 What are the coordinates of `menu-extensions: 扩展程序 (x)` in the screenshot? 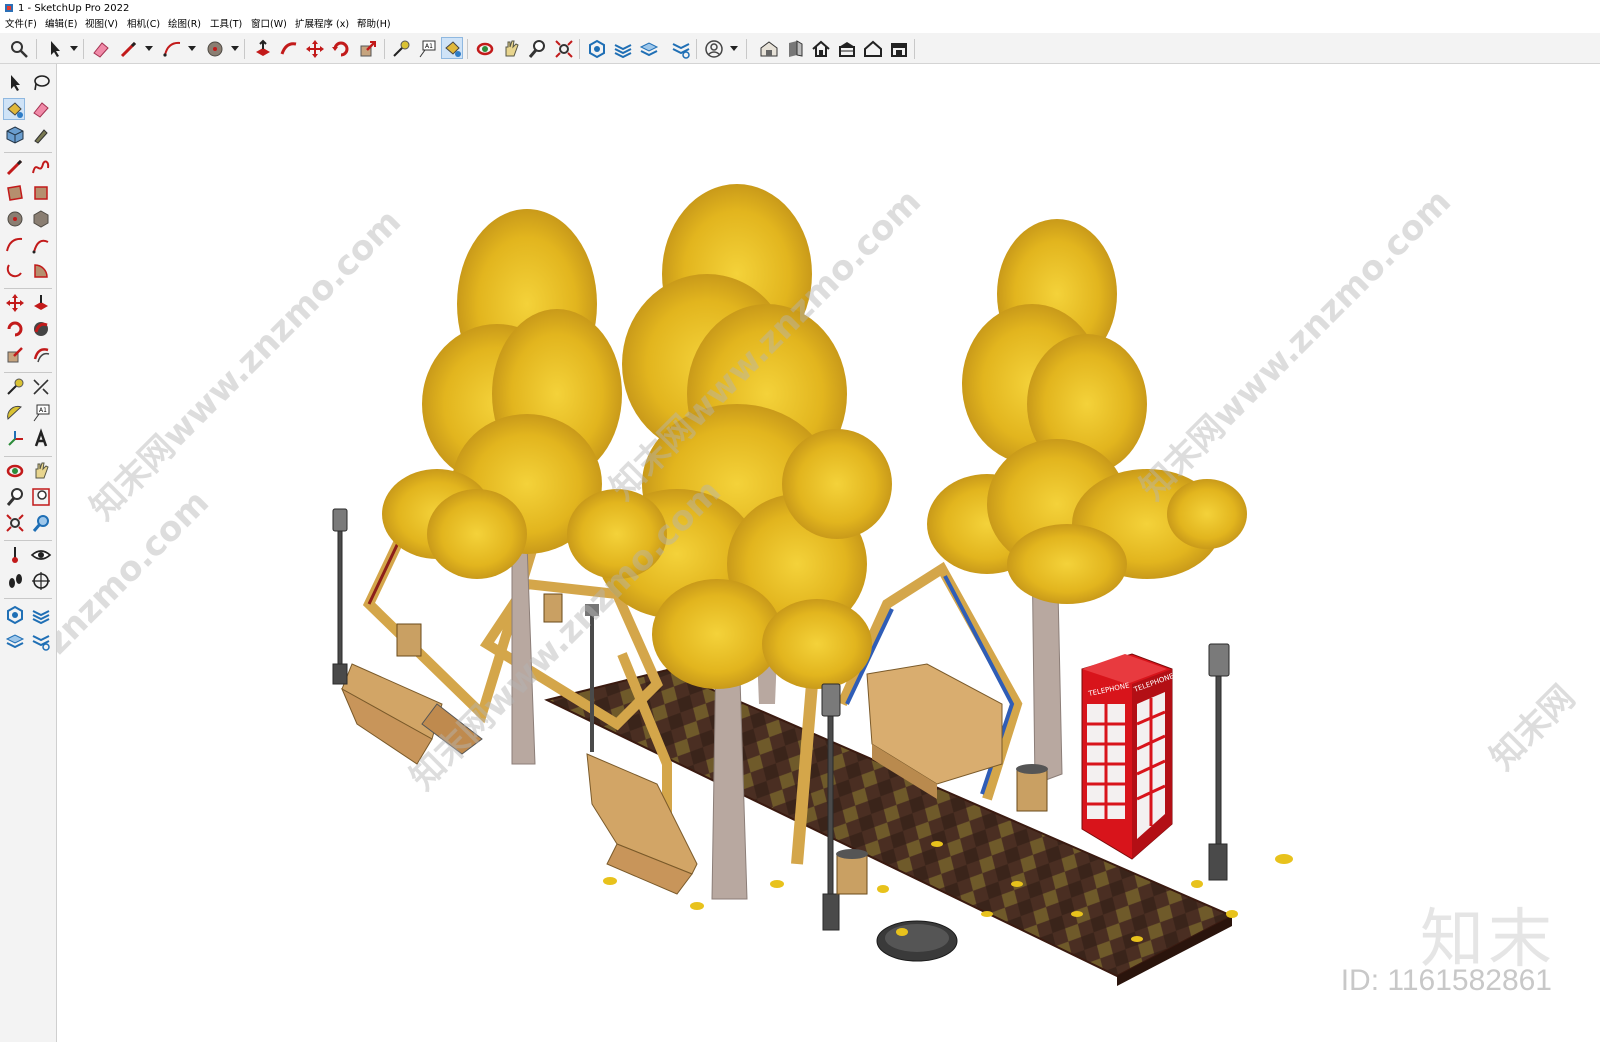 It's located at (322, 25).